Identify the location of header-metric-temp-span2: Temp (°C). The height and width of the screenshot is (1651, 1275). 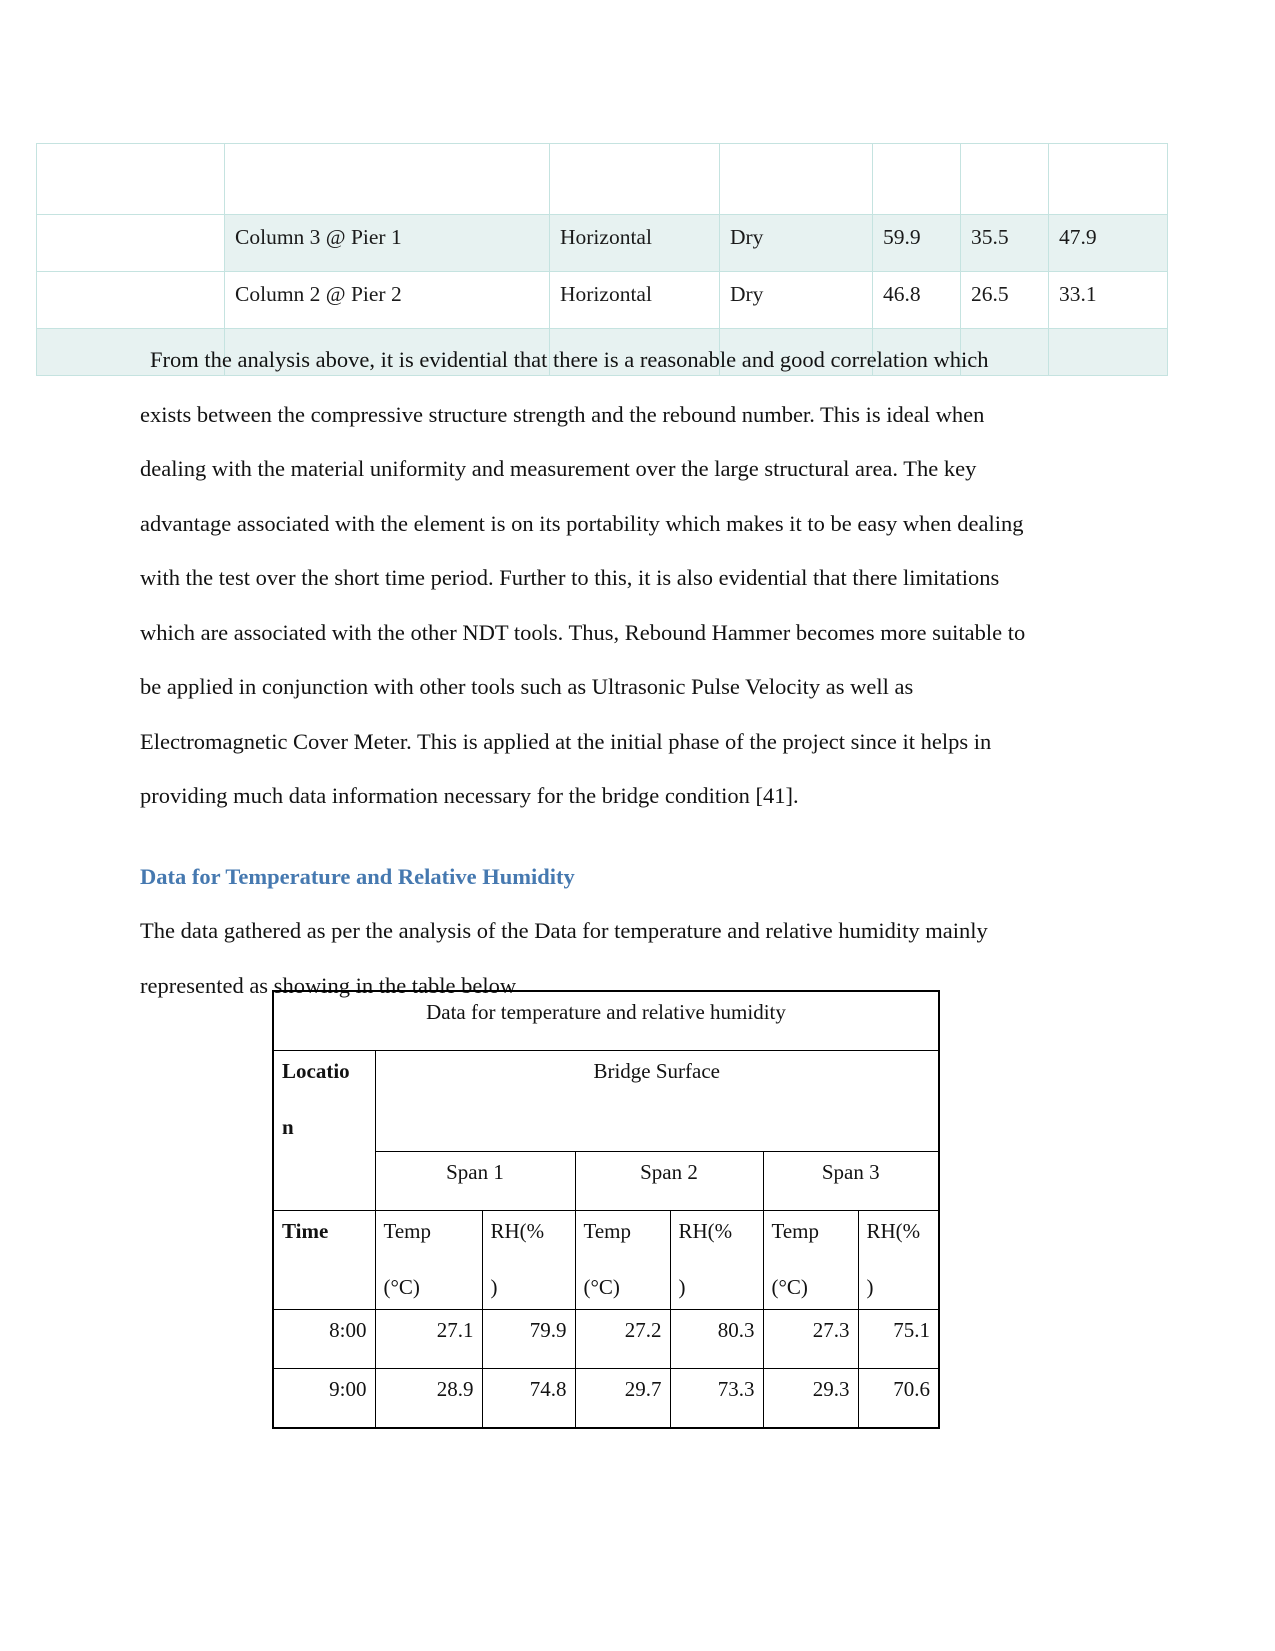
(622, 1260).